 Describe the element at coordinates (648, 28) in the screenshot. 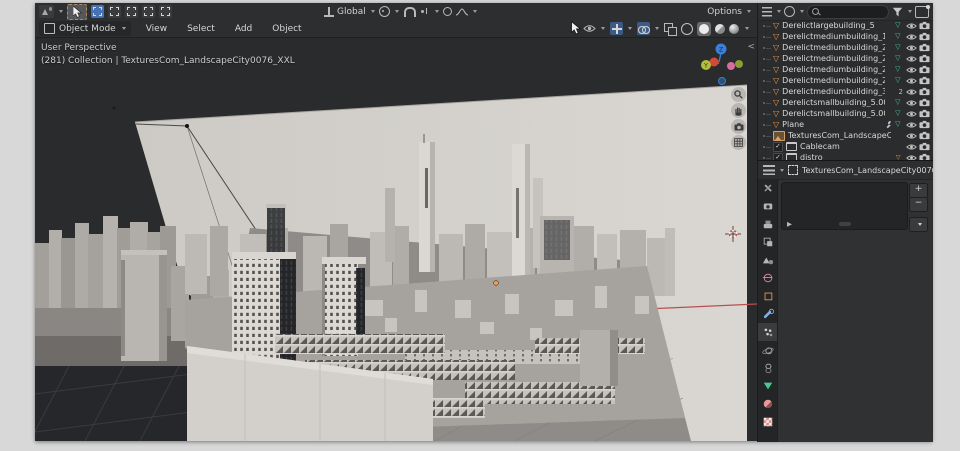

I see `show-overlays-toggle` at that location.